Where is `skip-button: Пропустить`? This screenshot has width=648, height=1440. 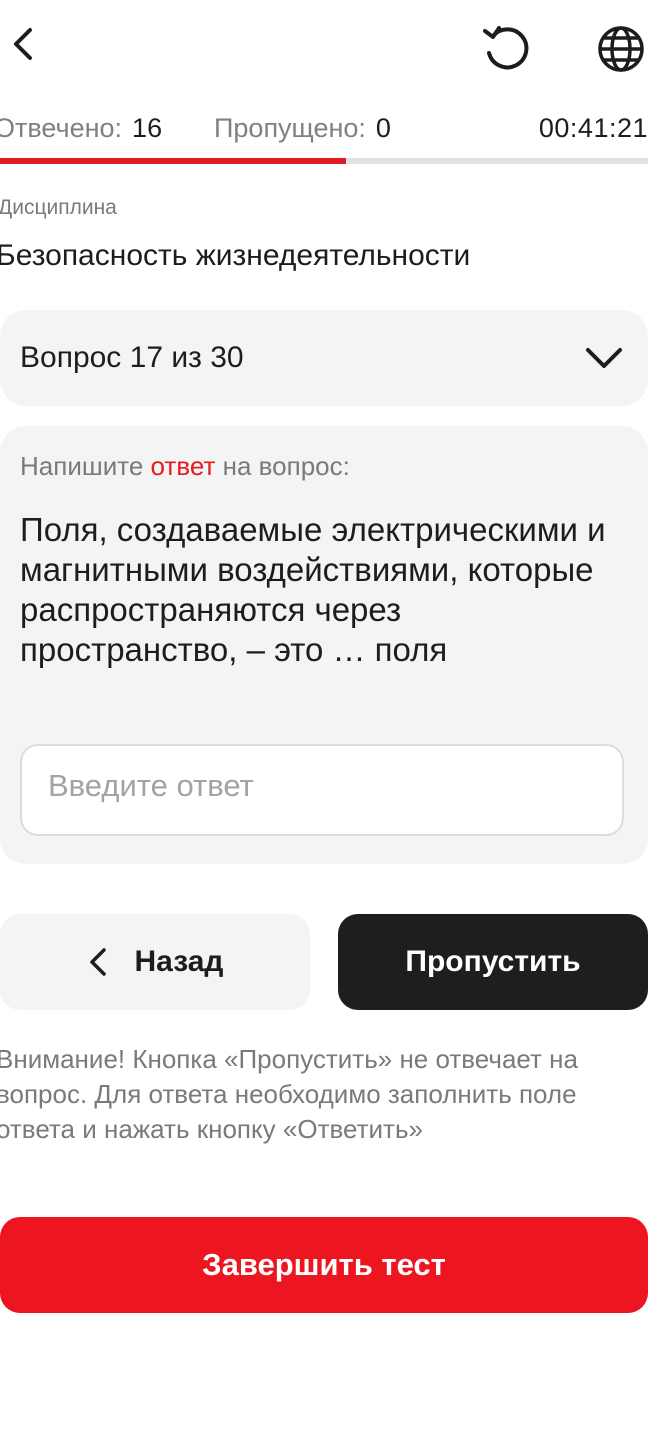
skip-button: Пропустить is located at coordinates (493, 962).